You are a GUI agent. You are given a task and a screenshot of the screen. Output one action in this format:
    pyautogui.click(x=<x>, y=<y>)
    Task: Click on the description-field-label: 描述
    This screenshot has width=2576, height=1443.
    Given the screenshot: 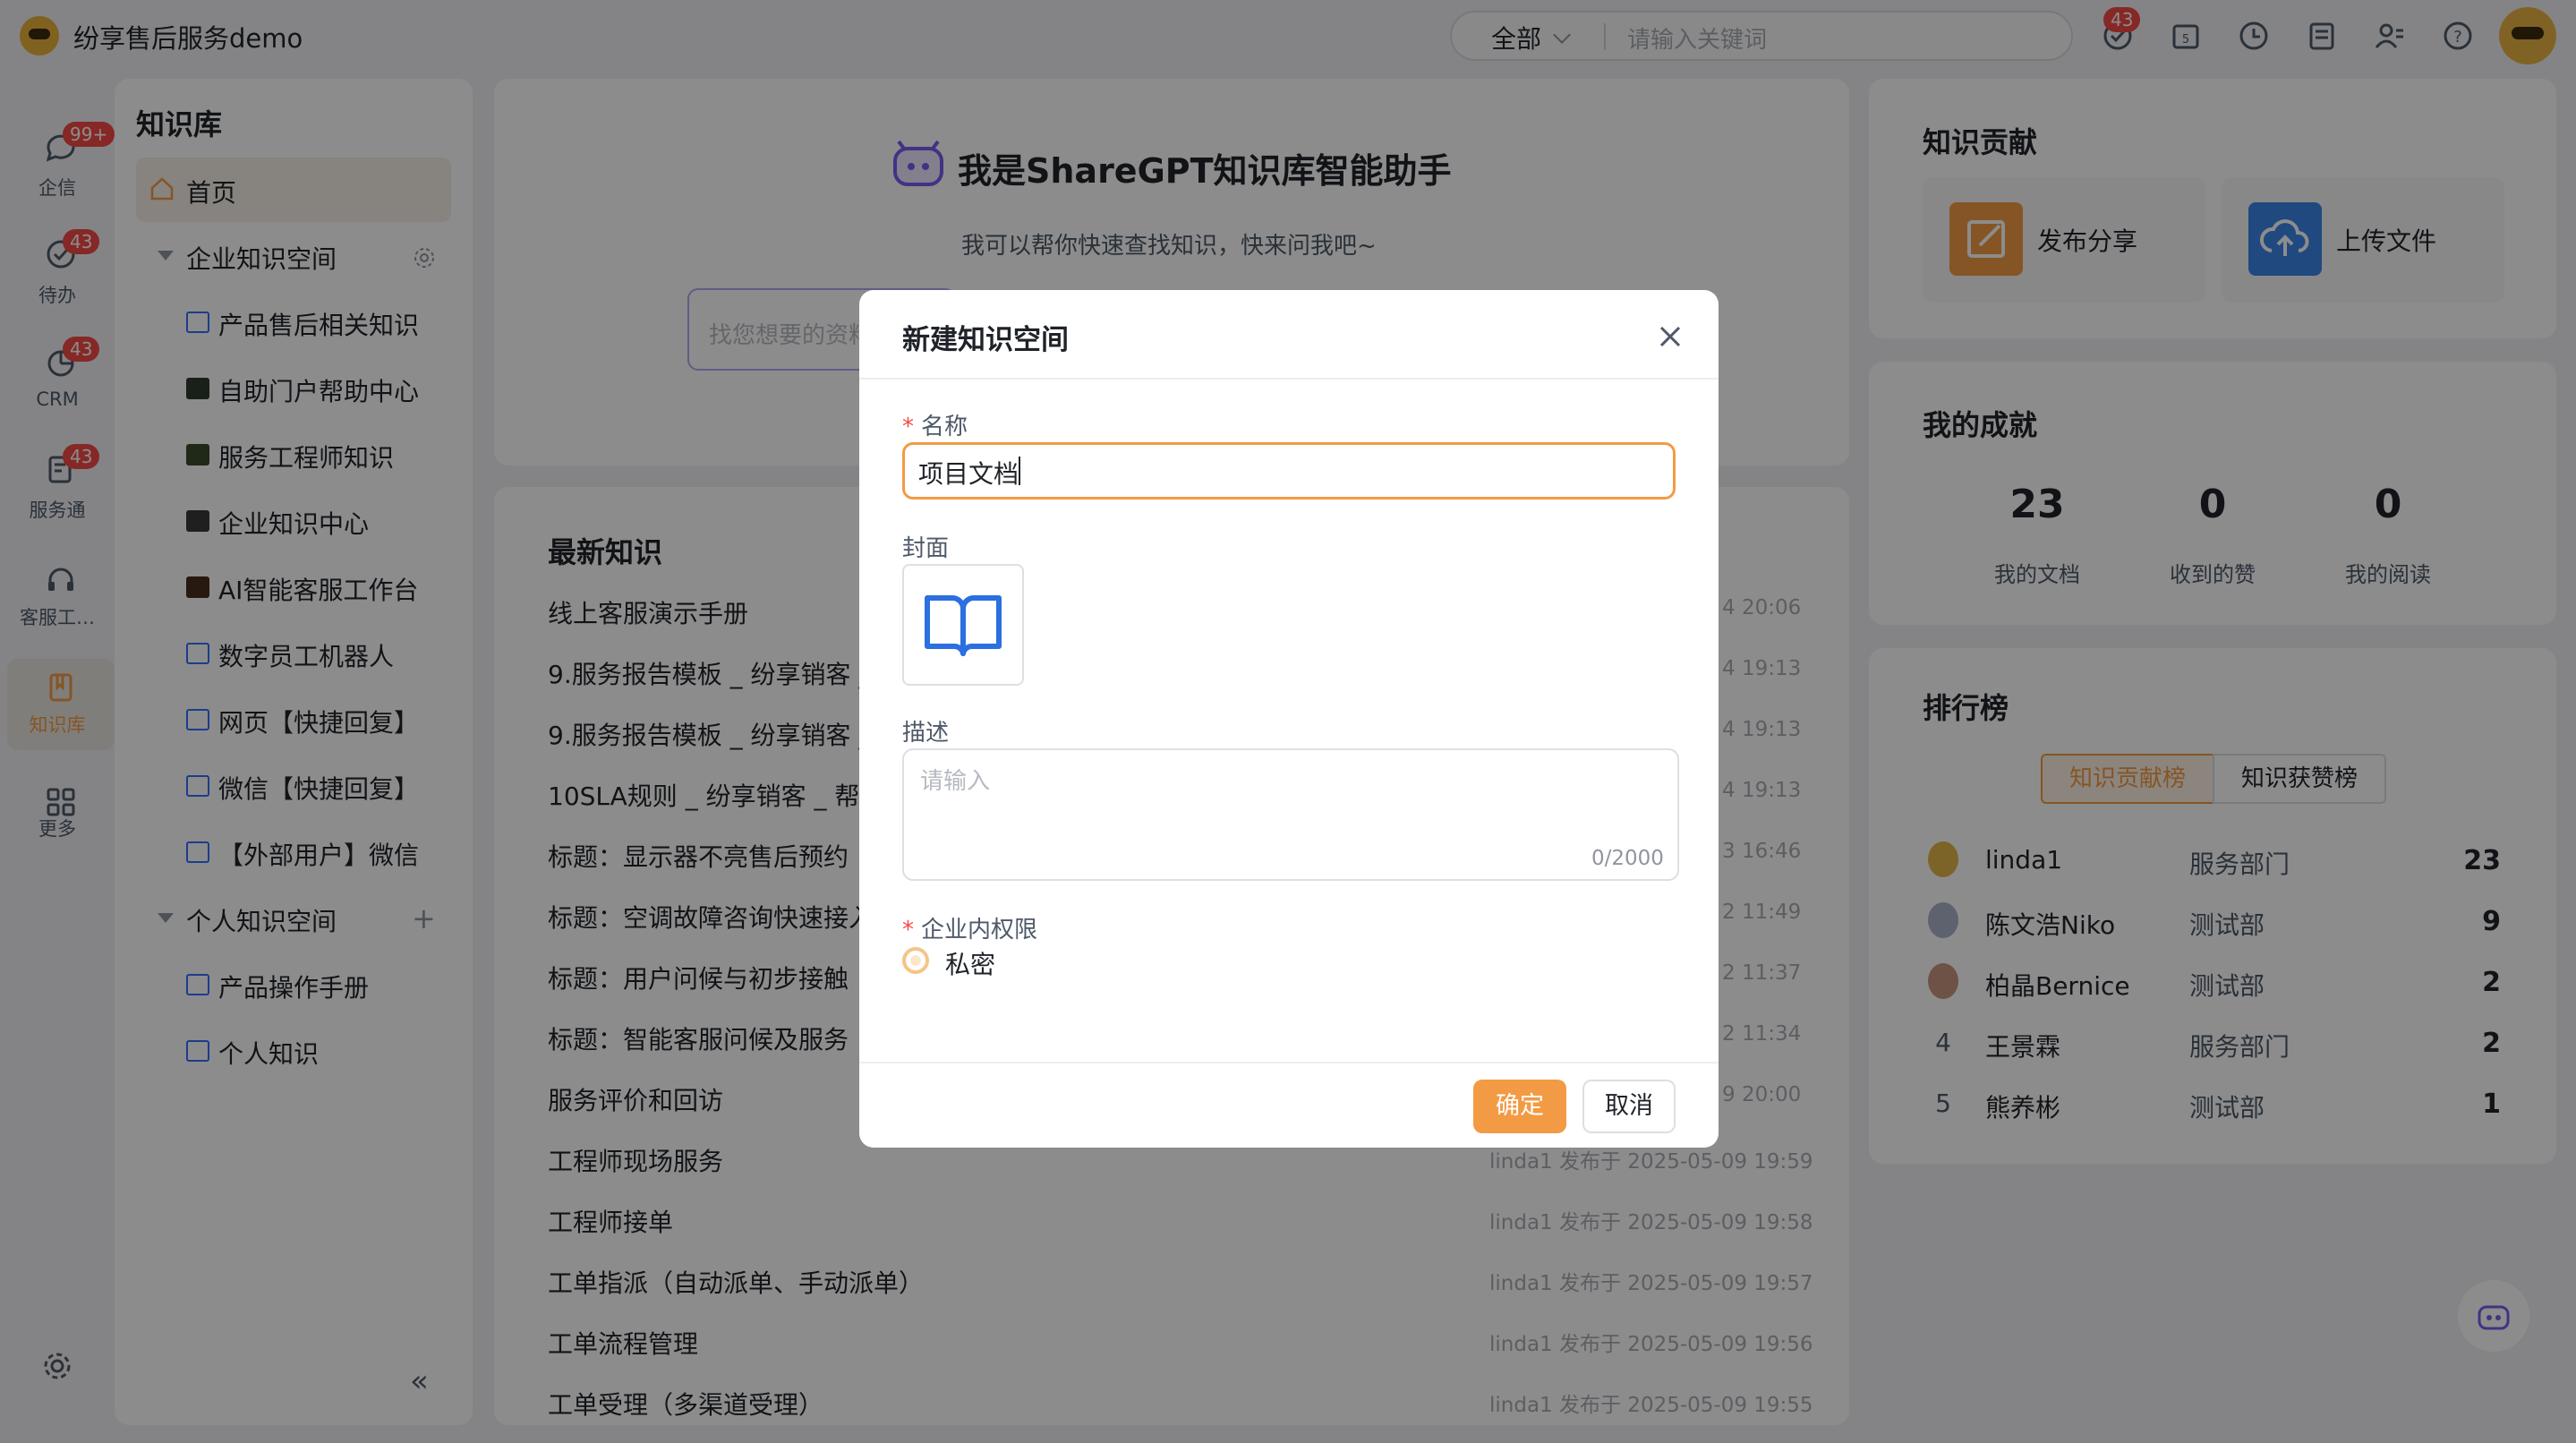 What is the action you would take?
    pyautogui.click(x=926, y=733)
    